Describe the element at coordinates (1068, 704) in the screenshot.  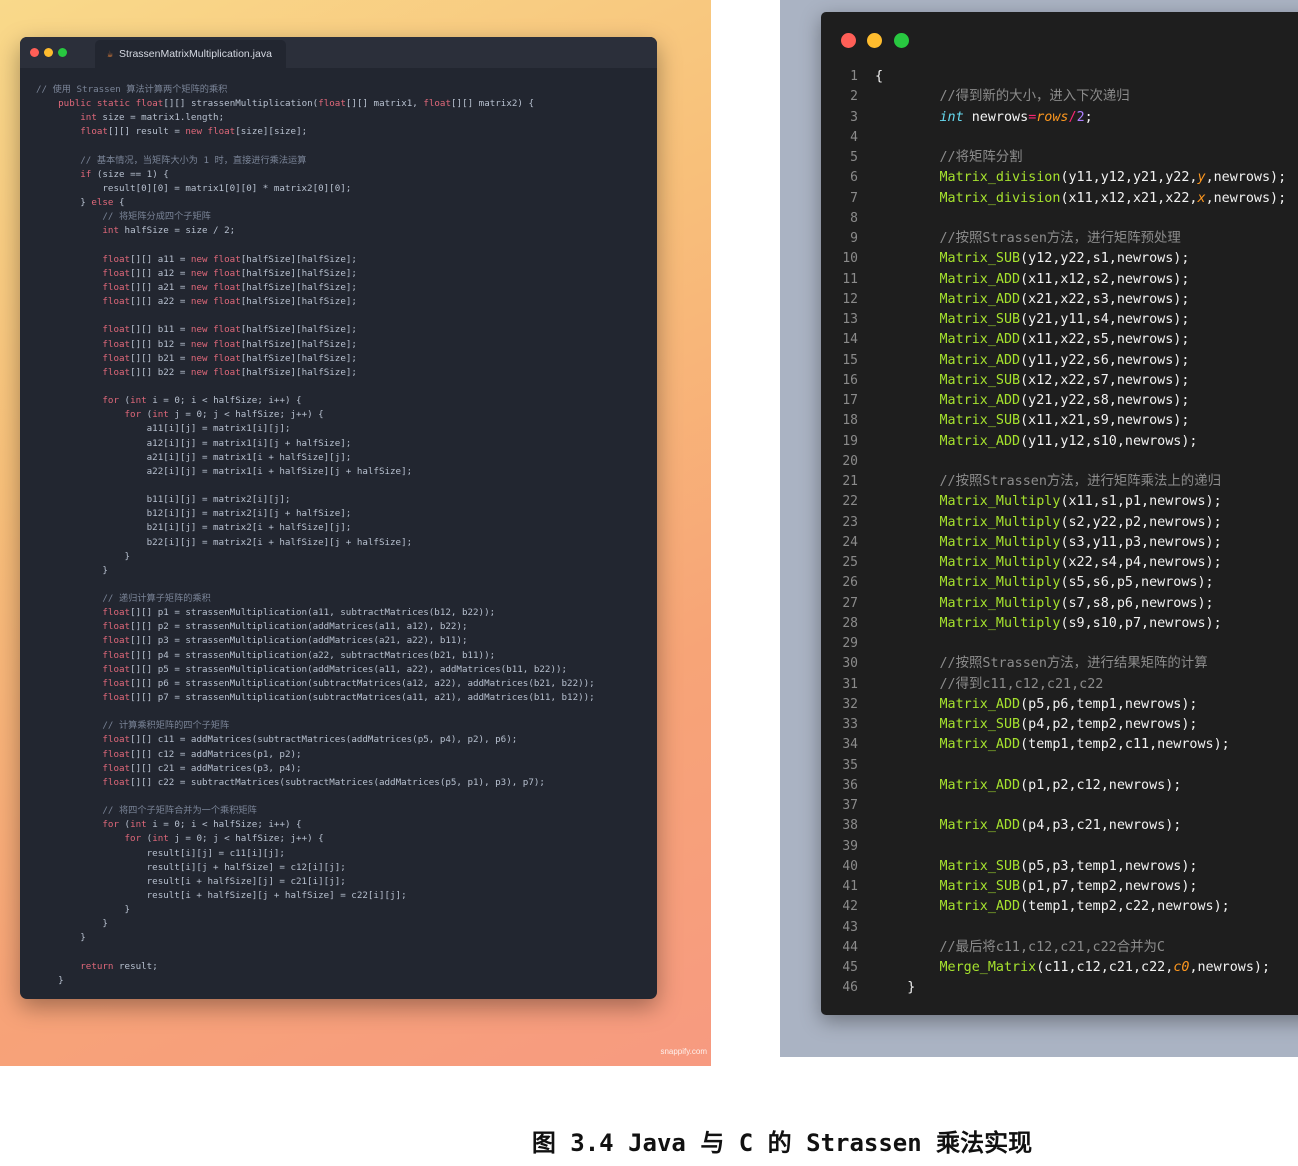
I see `code-line: Matrix_ADD(p5,p6,temp1,newrows);` at that location.